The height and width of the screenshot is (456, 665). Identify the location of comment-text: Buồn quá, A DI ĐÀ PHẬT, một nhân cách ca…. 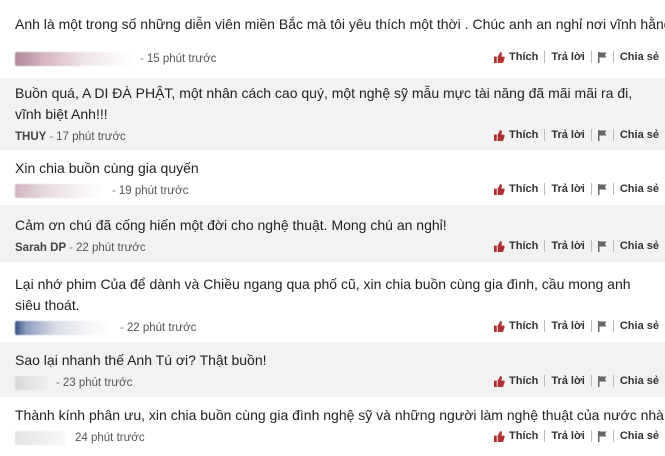
(324, 103).